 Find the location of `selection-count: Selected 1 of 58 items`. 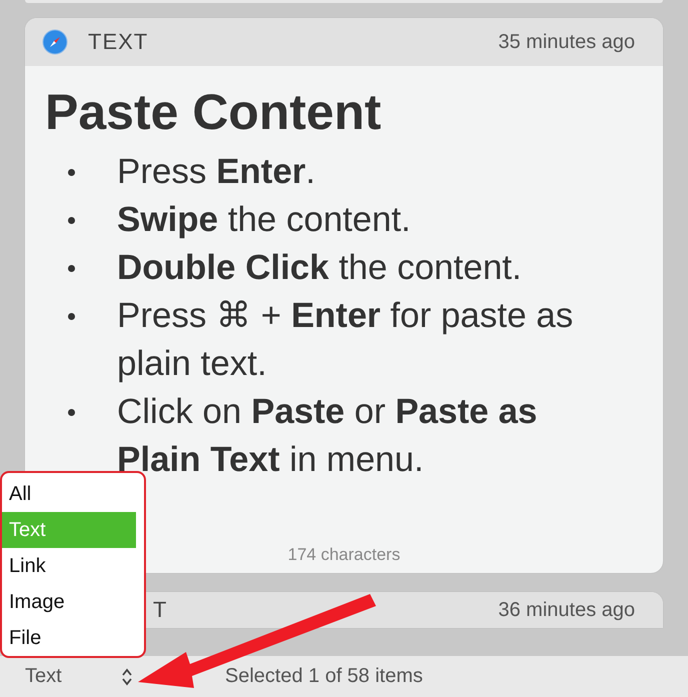

selection-count: Selected 1 of 58 items is located at coordinates (324, 676).